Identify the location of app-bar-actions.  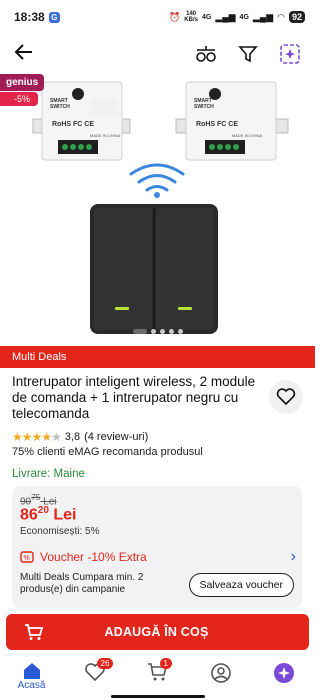
(248, 54).